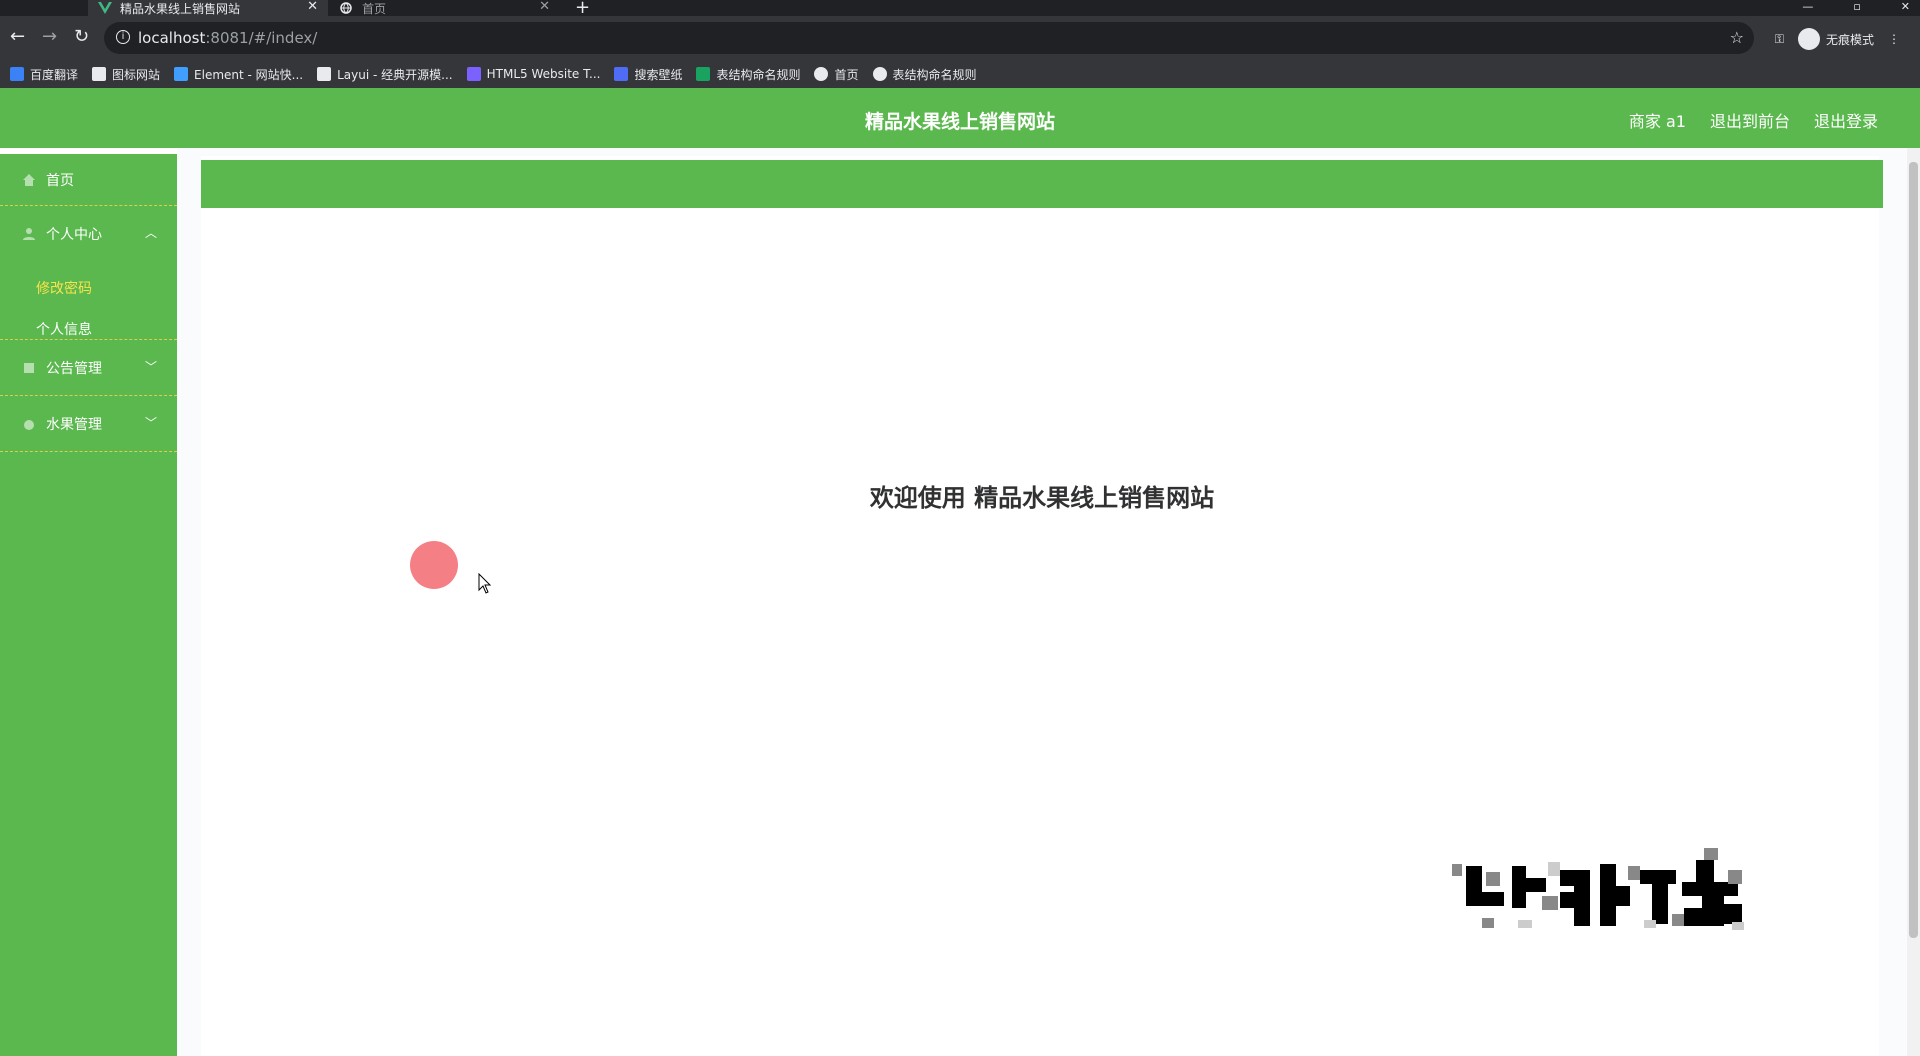 Image resolution: width=1920 pixels, height=1056 pixels. I want to click on browser-tab-bar: 精品水果线上销售网站 ✕ 首页 ✕ + — ▫ ✕, so click(960, 9).